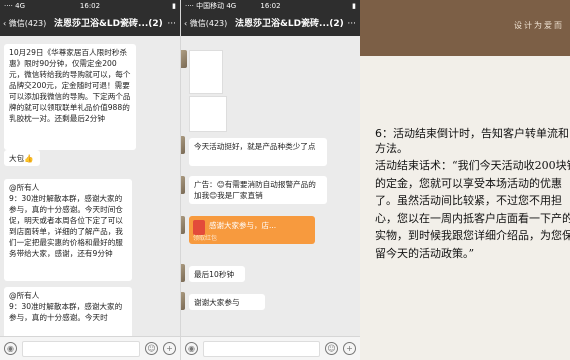  Describe the element at coordinates (68, 311) in the screenshot. I see `message-bubble: @所有人 9：30准时解散本群，感谢大家的参与，真的十分感谢。今天时` at that location.